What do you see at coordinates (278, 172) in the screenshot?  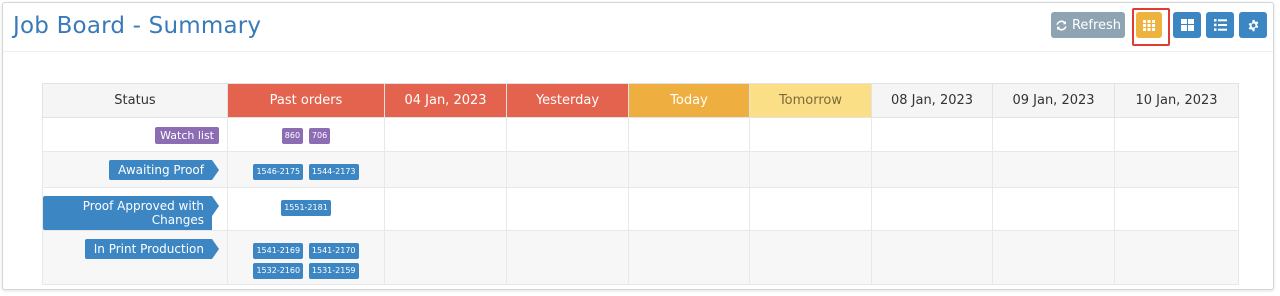 I see `order-chip: 1546-2175` at bounding box center [278, 172].